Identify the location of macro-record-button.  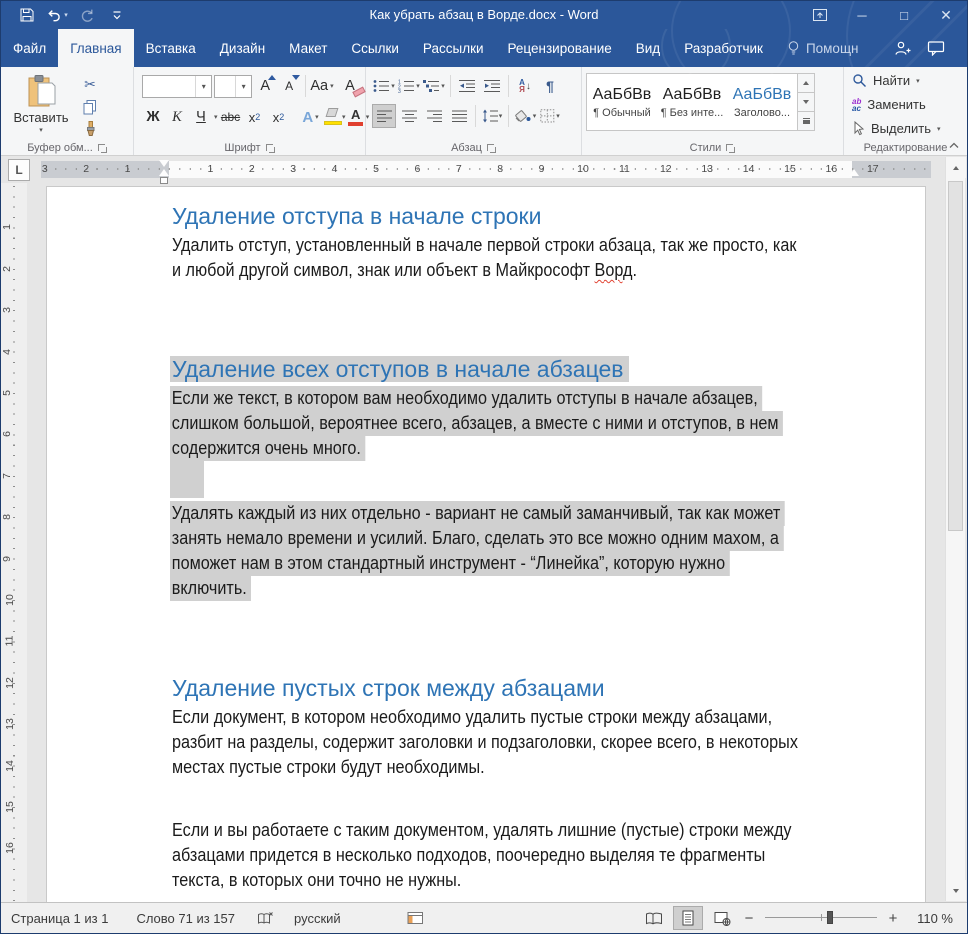
(415, 918).